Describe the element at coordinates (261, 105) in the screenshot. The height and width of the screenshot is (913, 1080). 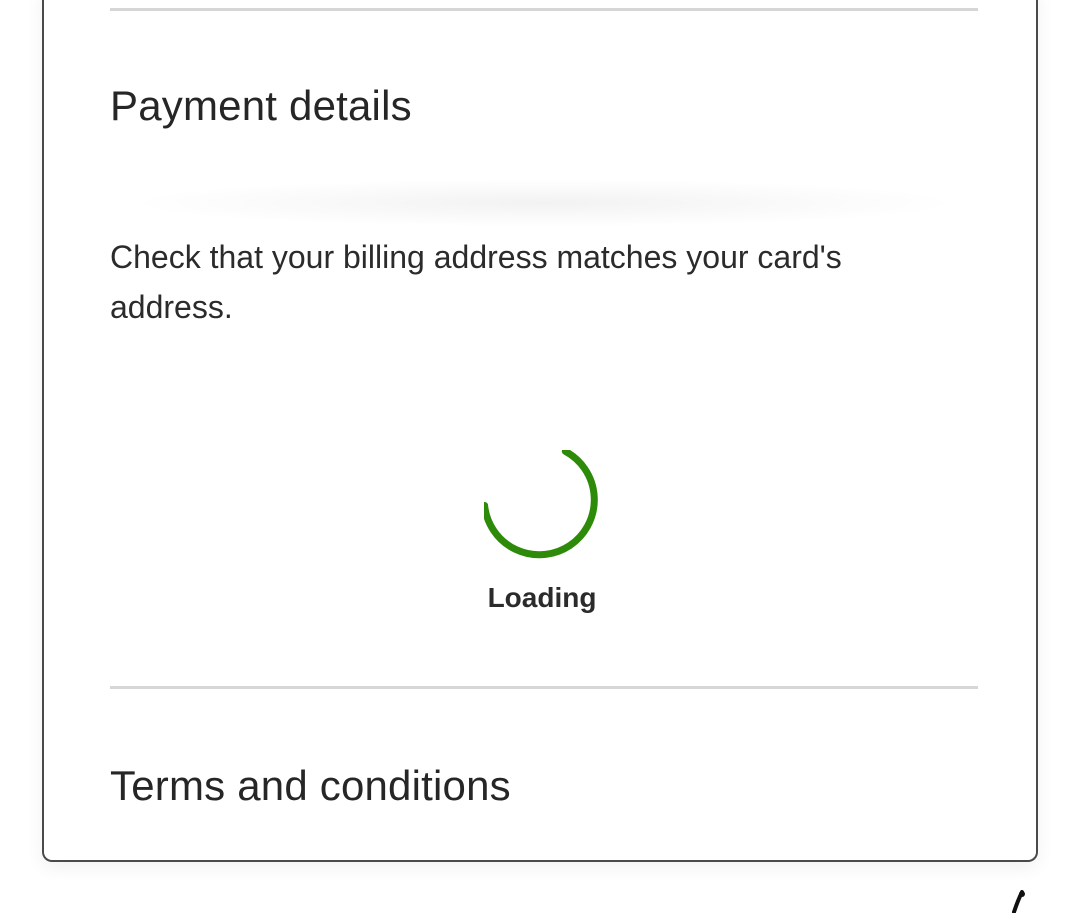
I see `payment-details-heading: Payment details` at that location.